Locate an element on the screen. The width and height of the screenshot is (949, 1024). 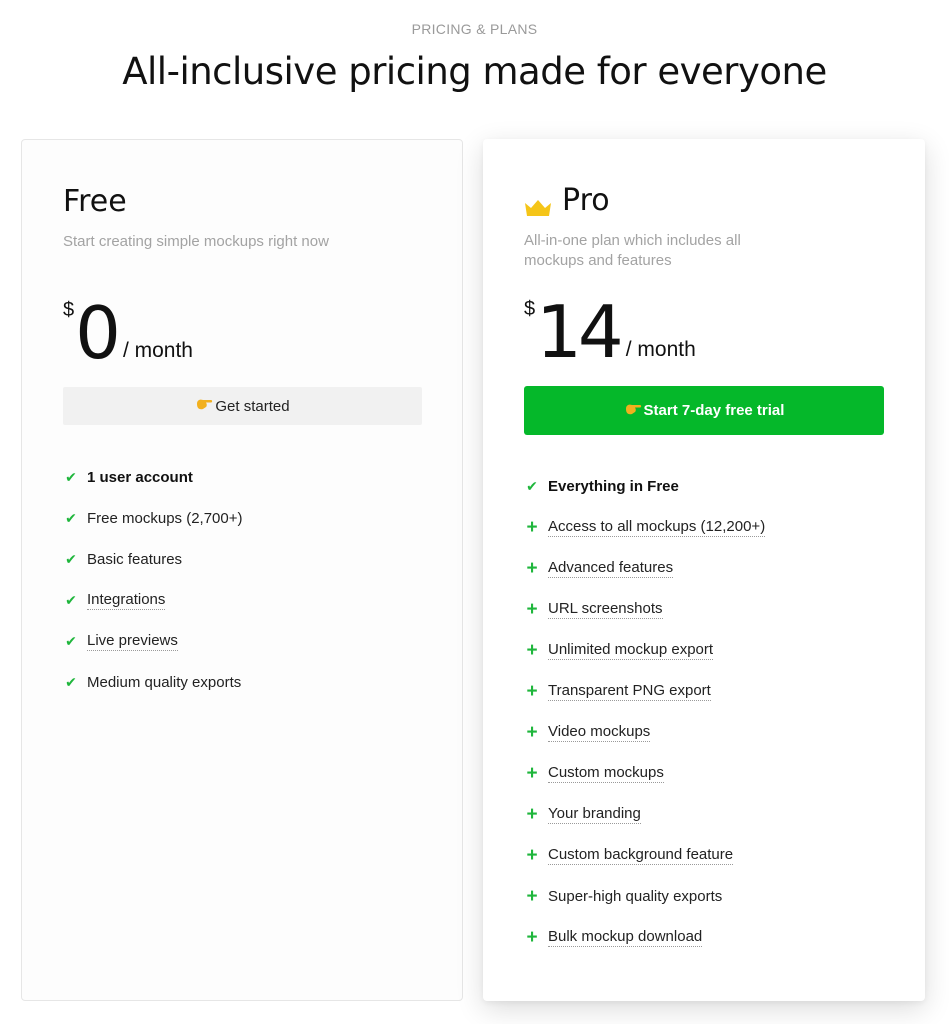
plan-price: $ 0 / month is located at coordinates (128, 333).